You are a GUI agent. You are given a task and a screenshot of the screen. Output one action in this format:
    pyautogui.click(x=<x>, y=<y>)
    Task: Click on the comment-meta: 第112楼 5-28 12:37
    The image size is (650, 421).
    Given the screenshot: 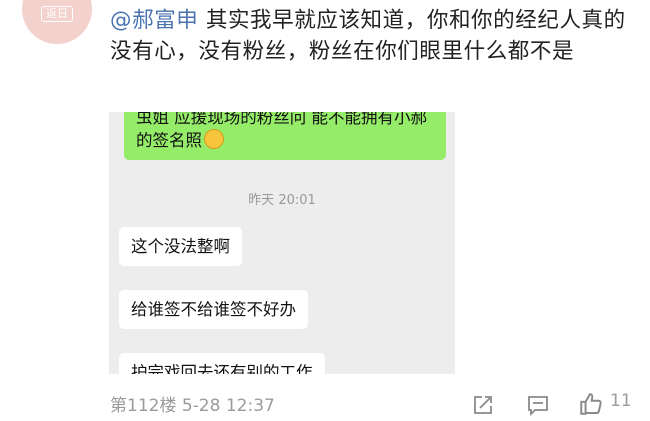 What is the action you would take?
    pyautogui.click(x=192, y=403)
    